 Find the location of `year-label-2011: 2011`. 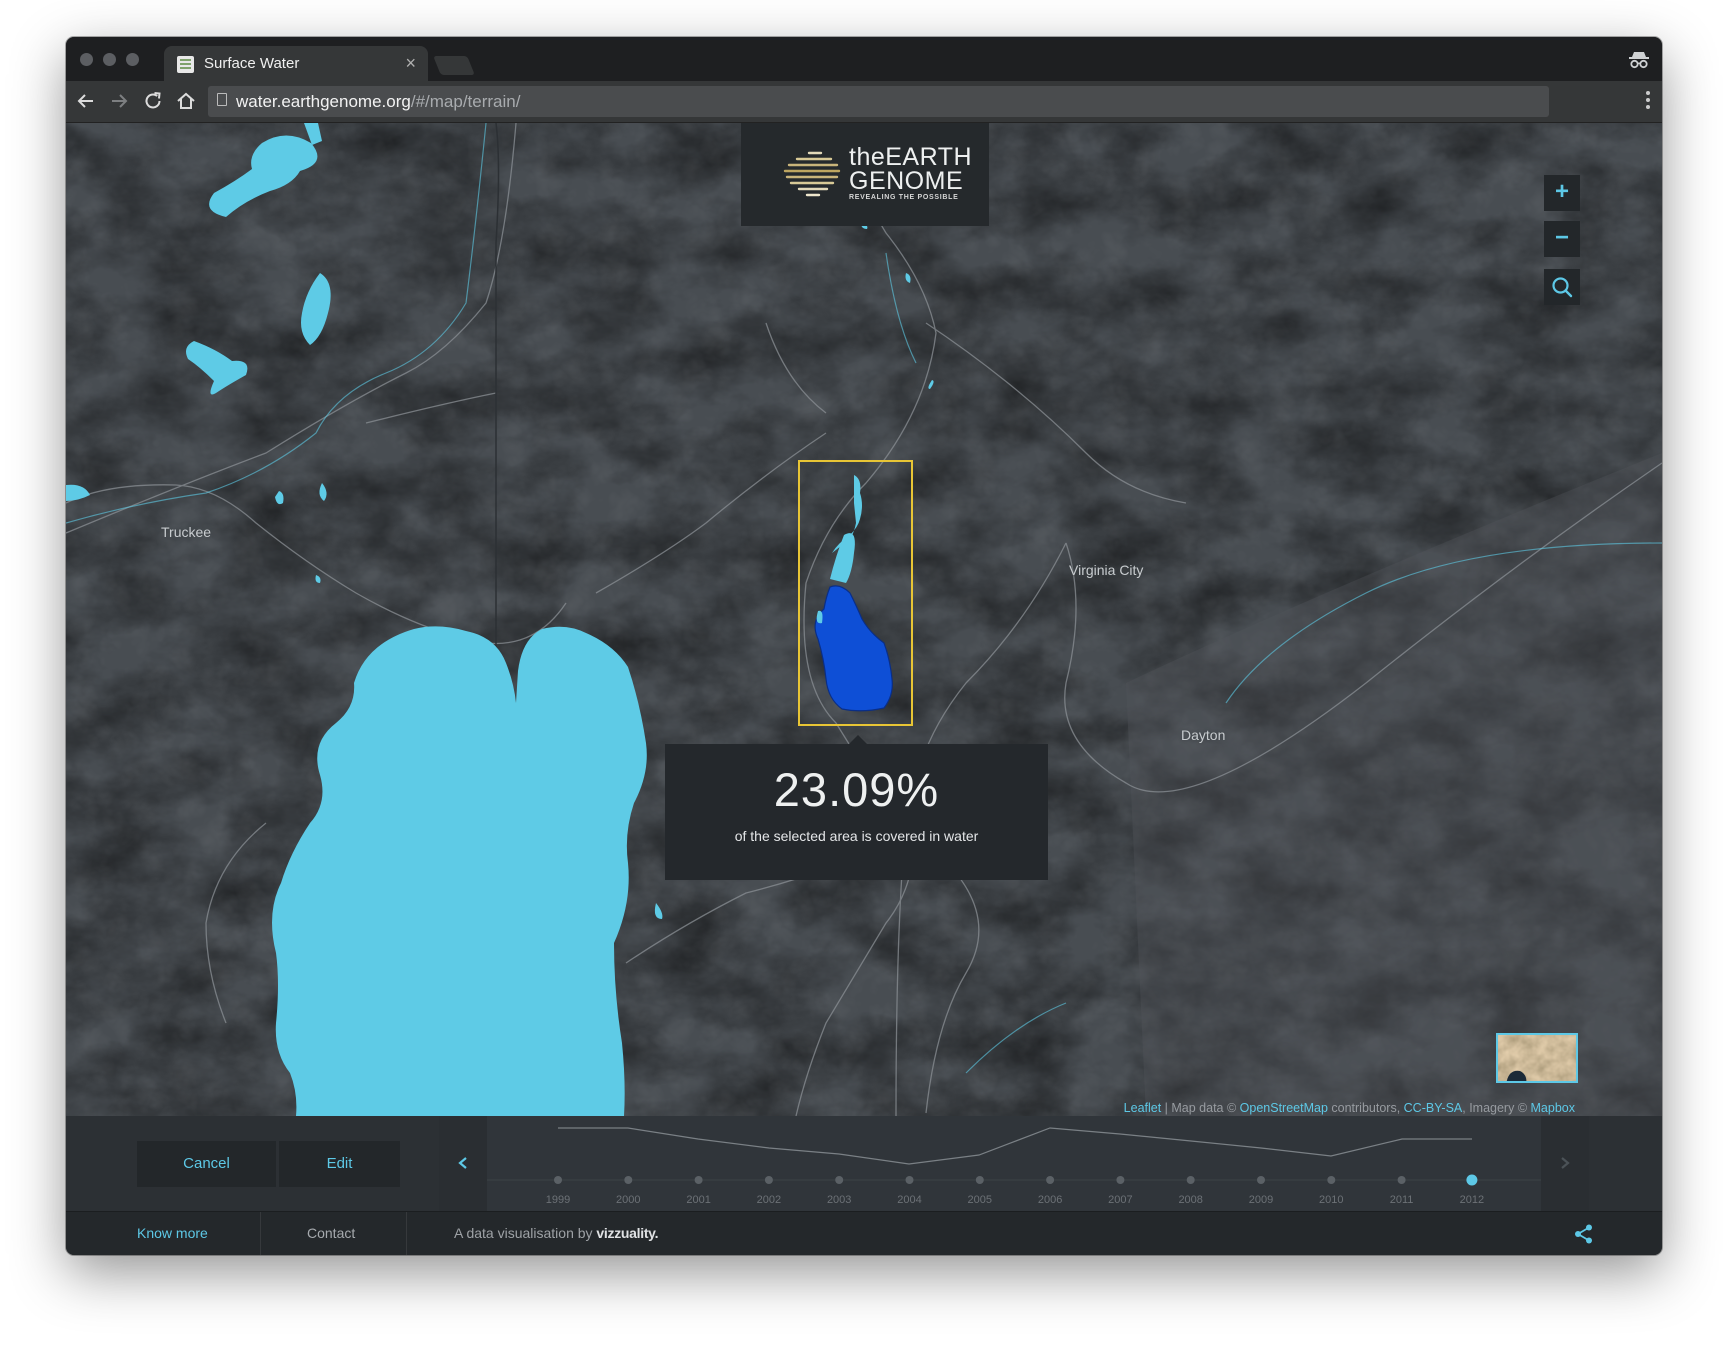

year-label-2011: 2011 is located at coordinates (1402, 1200).